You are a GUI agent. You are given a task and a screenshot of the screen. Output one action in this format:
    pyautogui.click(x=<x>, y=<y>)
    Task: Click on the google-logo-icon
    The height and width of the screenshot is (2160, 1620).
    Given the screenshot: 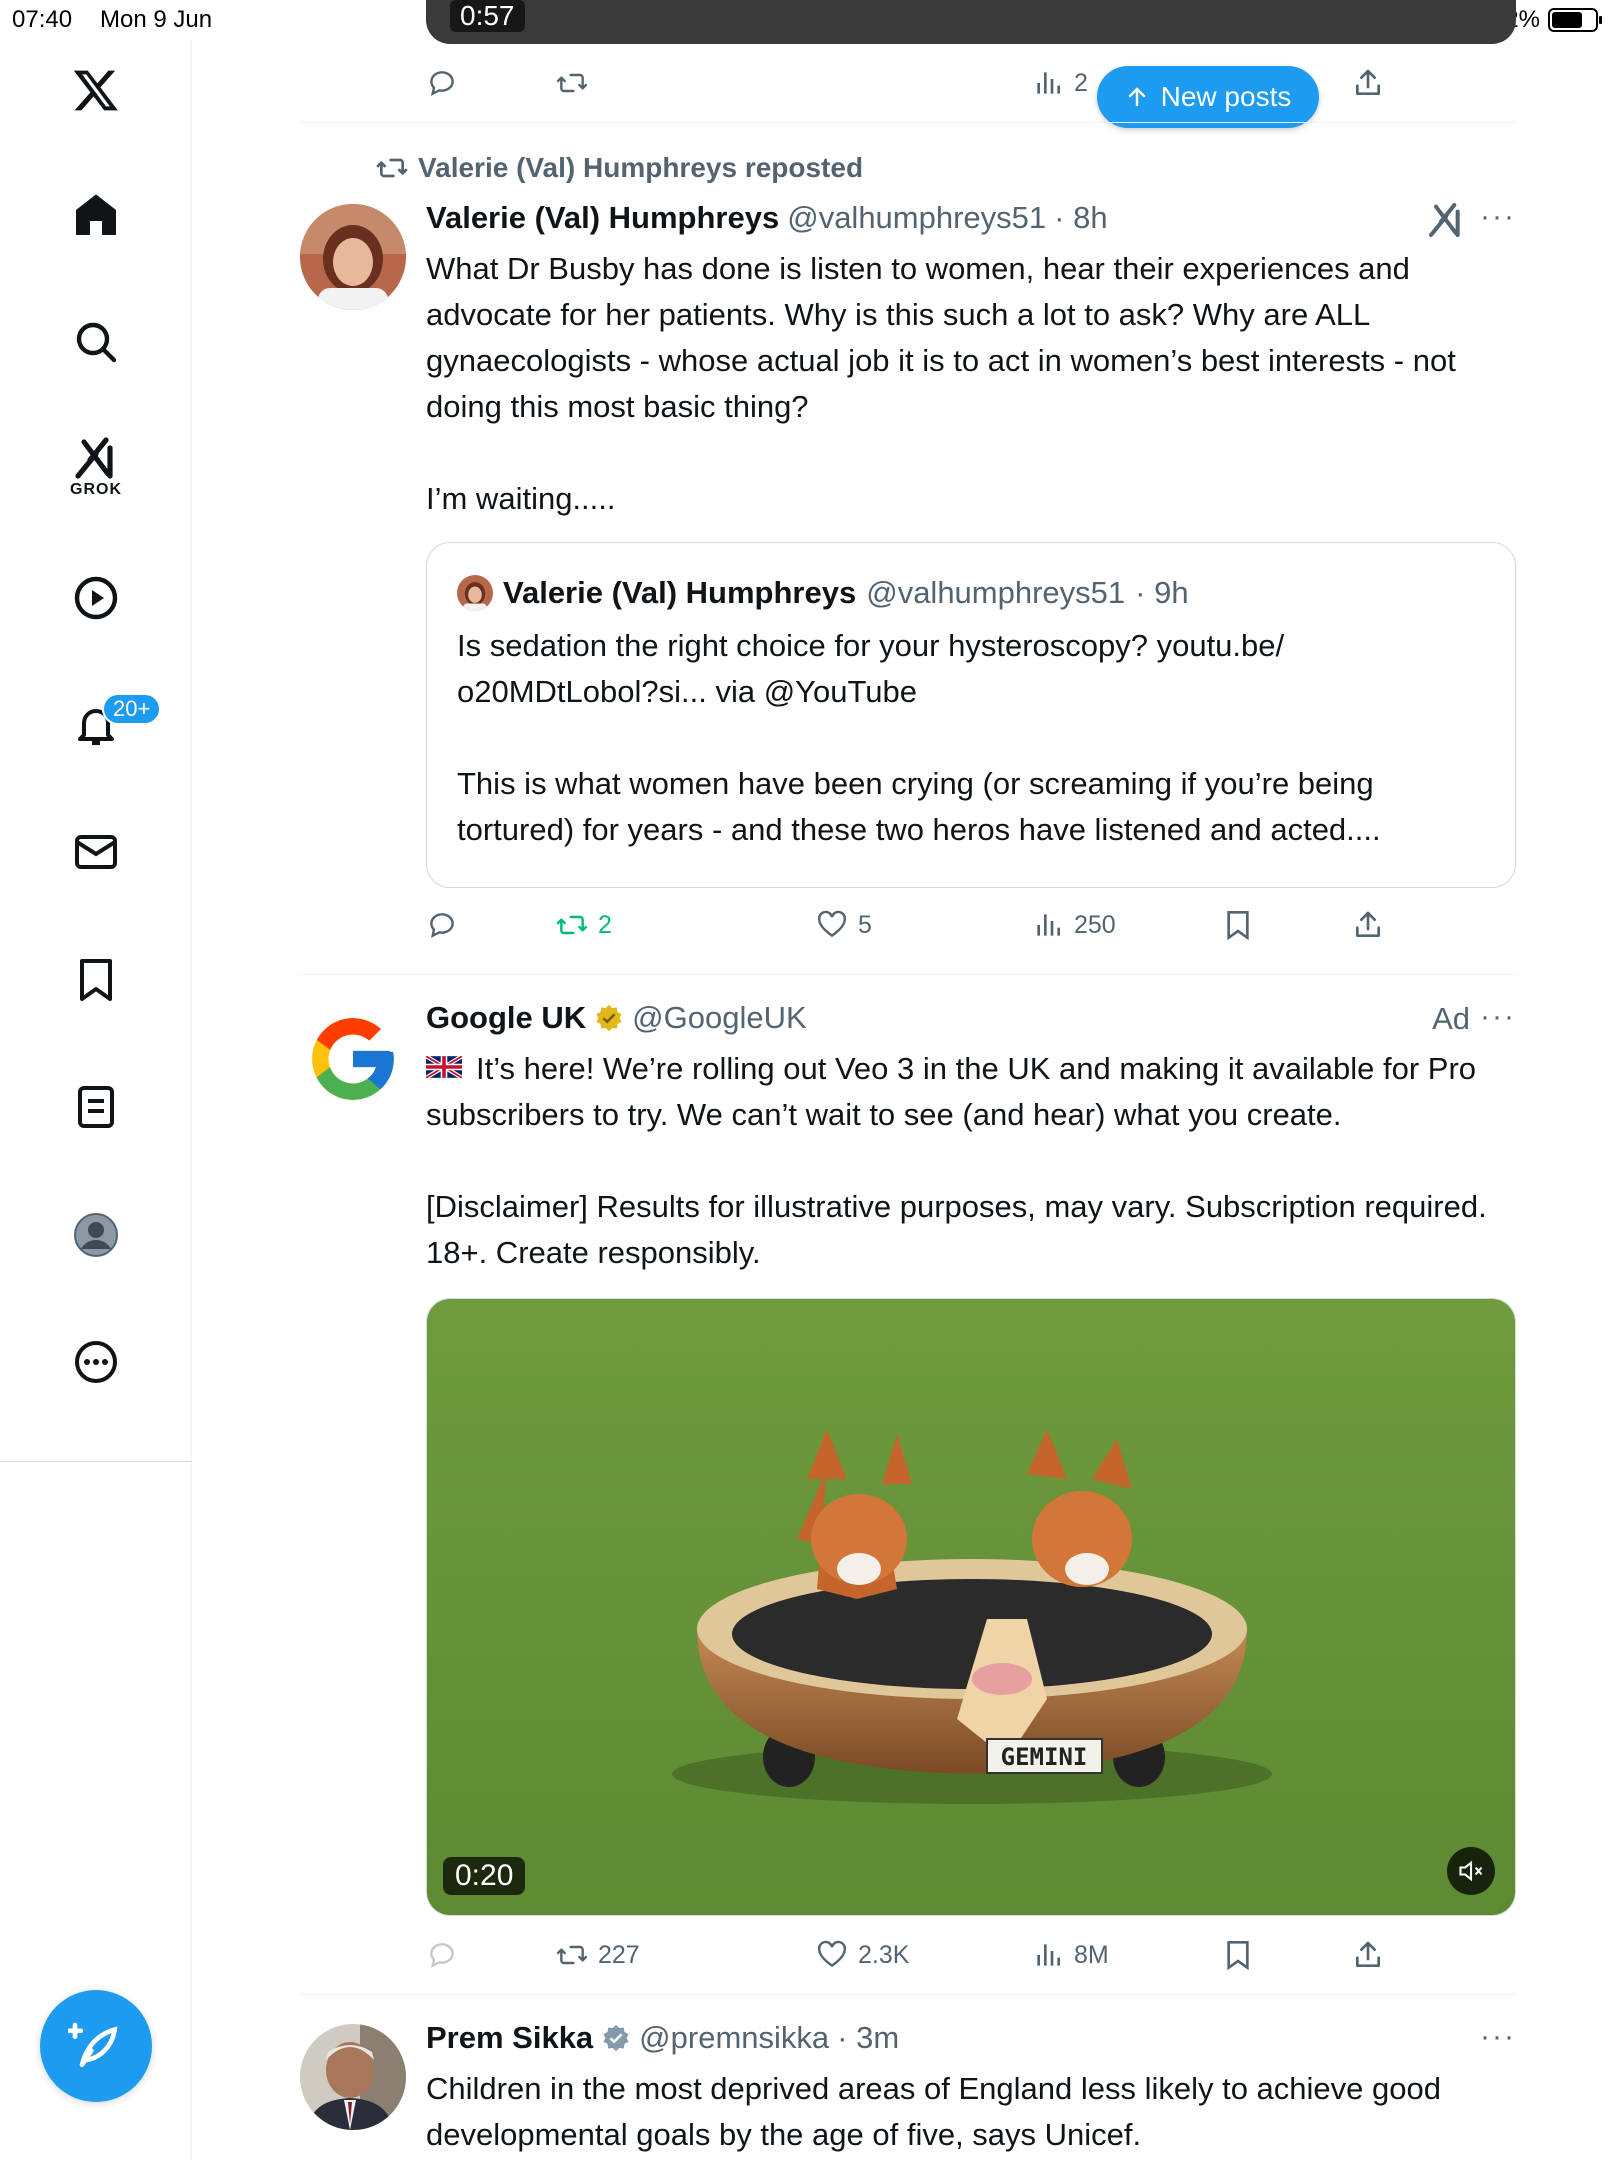 What is the action you would take?
    pyautogui.click(x=353, y=1059)
    